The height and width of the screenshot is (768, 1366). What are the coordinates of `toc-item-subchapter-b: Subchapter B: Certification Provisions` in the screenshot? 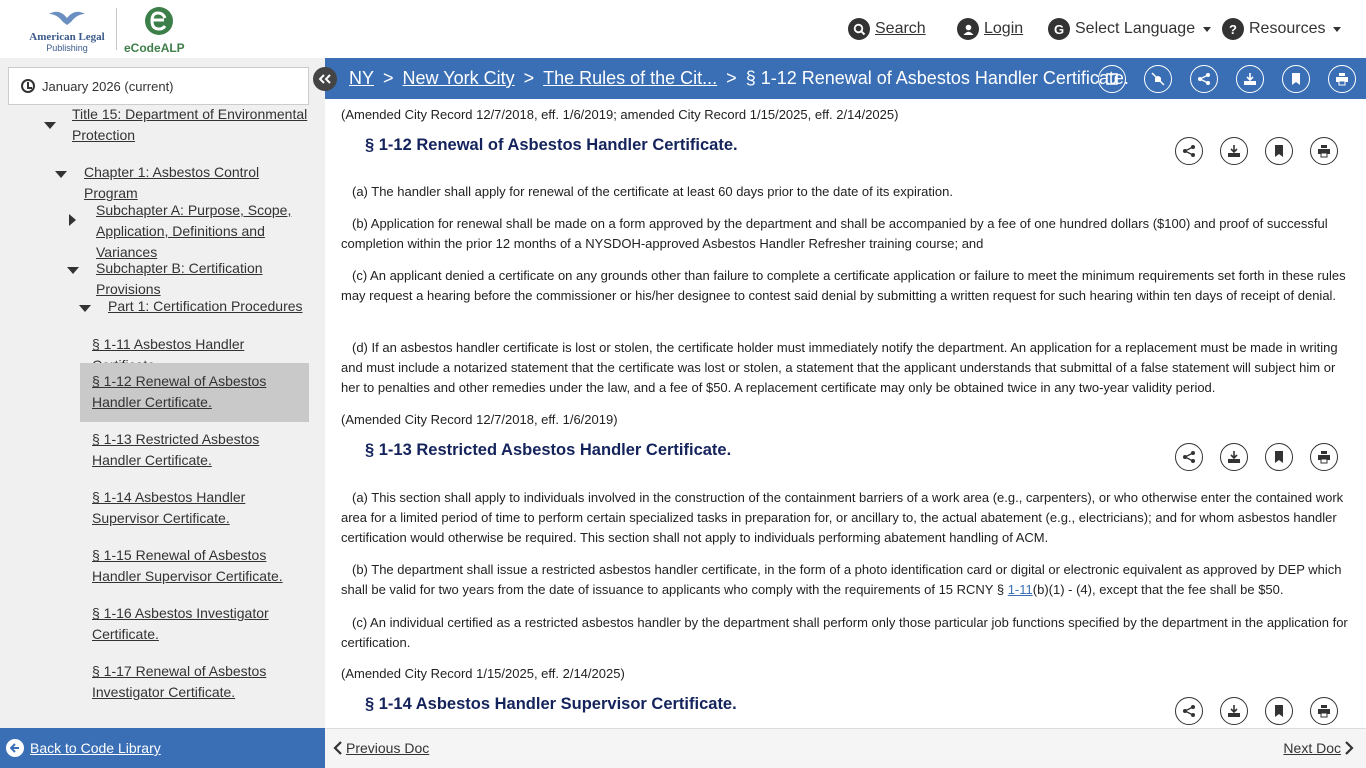 It's located at (203, 279).